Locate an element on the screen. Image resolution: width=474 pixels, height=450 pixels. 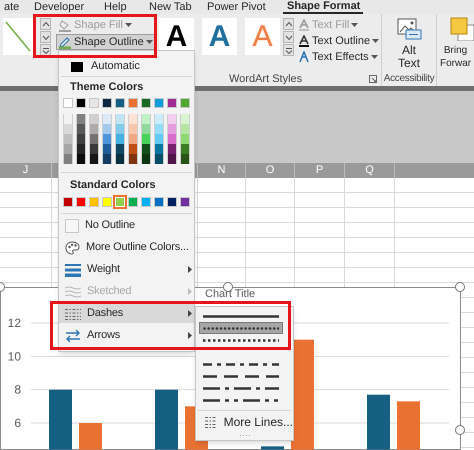
ribbon-tab: Developer is located at coordinates (65, 7).